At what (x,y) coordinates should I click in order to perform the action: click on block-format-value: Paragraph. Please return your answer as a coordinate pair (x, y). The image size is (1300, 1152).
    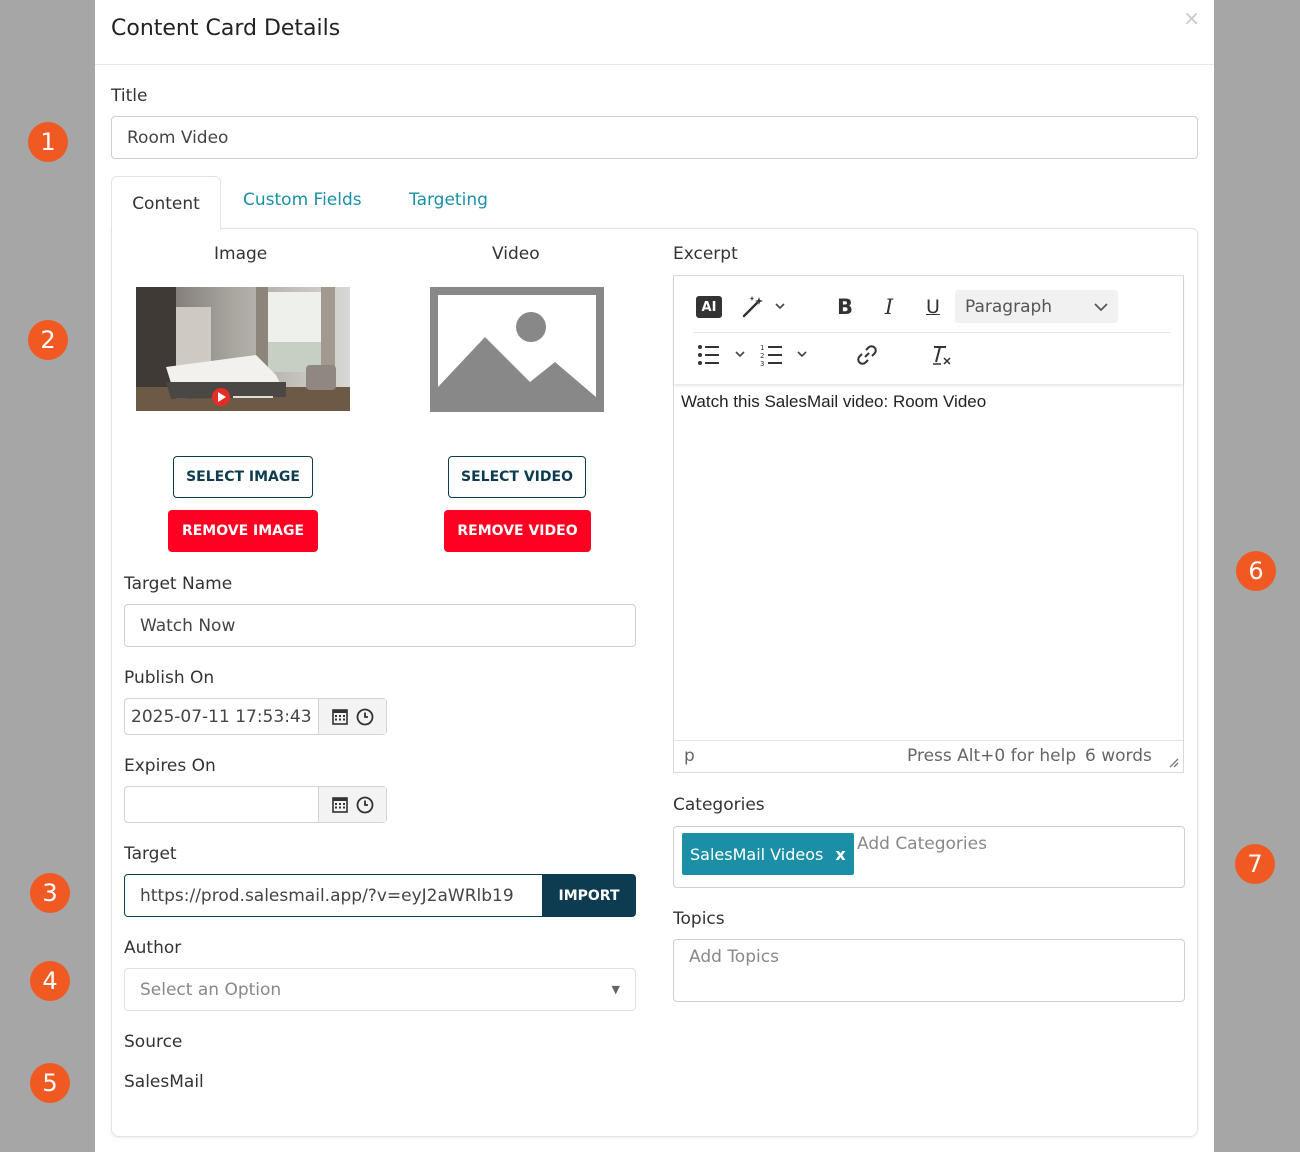
    Looking at the image, I should click on (1009, 306).